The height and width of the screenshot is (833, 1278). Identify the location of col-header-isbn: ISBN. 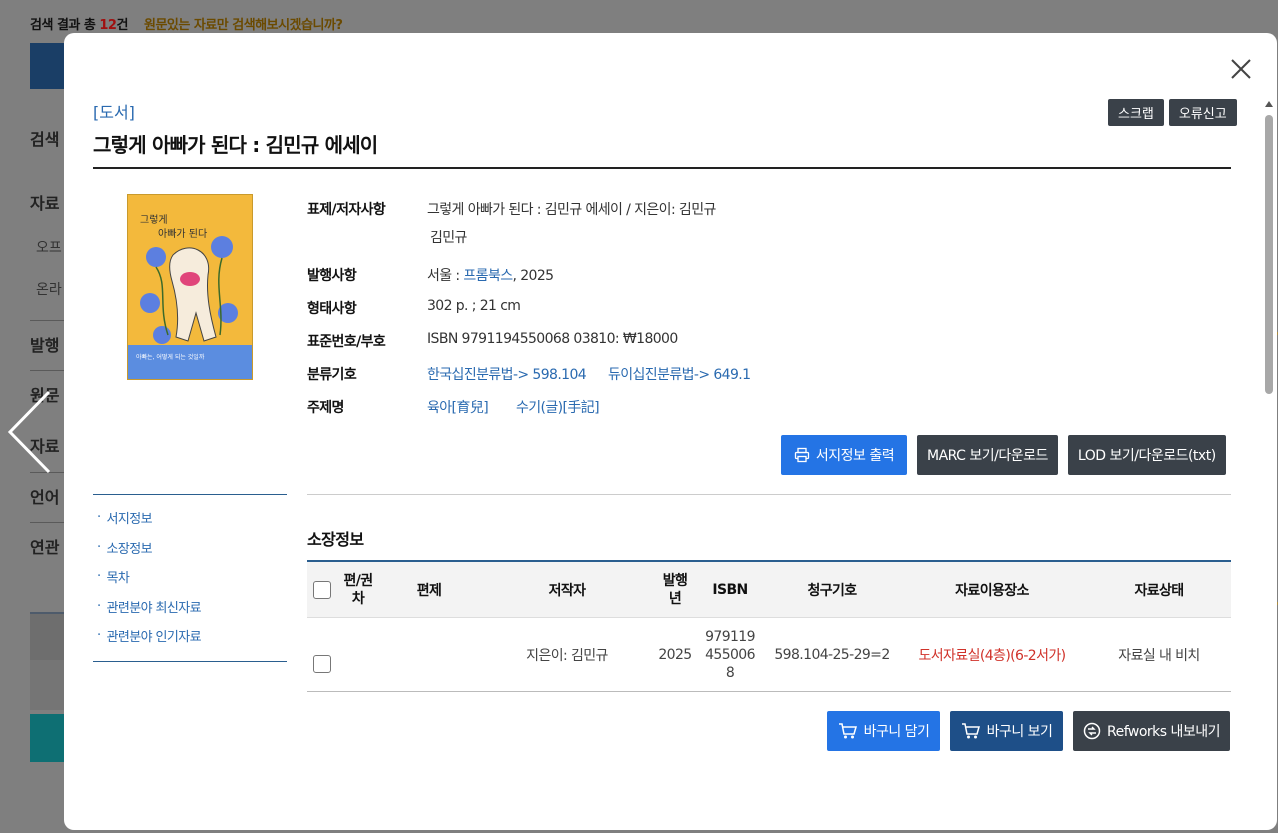
(730, 589).